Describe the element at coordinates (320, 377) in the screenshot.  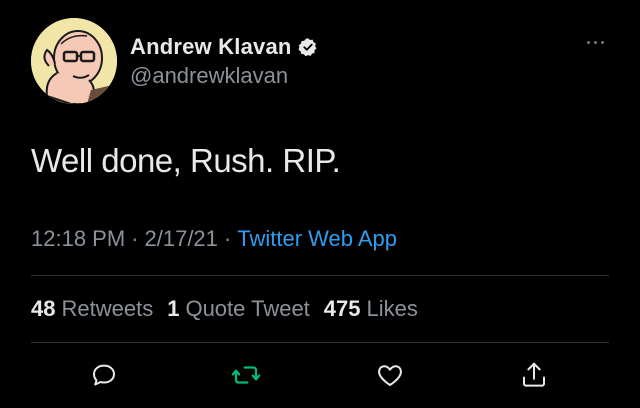
I see `tweet-actions` at that location.